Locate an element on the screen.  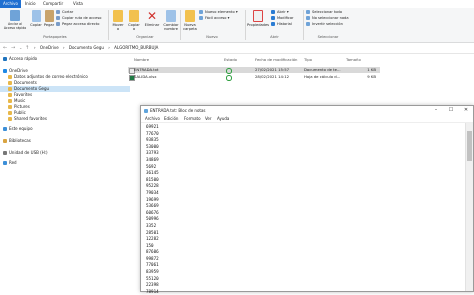
invert-selection-label: Invertir selección is located at coordinates (327, 24).